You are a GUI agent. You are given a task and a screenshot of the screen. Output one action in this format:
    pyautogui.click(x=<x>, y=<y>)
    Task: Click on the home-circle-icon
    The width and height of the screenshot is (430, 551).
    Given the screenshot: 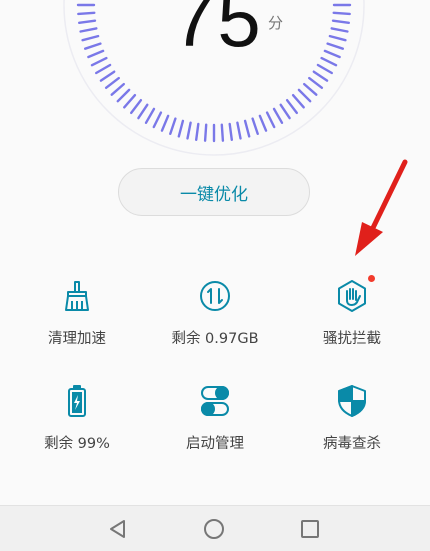 What is the action you would take?
    pyautogui.click(x=214, y=529)
    